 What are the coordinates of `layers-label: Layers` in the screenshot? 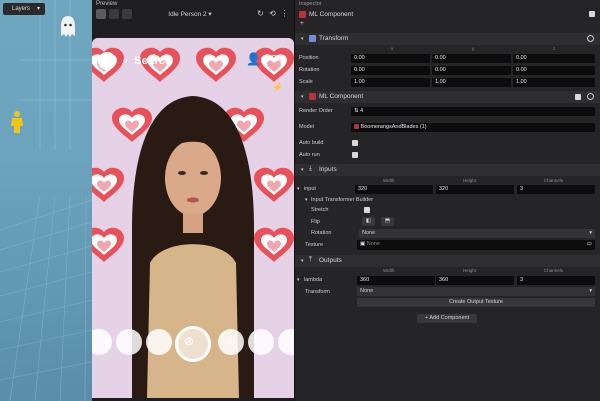 It's located at (21, 9).